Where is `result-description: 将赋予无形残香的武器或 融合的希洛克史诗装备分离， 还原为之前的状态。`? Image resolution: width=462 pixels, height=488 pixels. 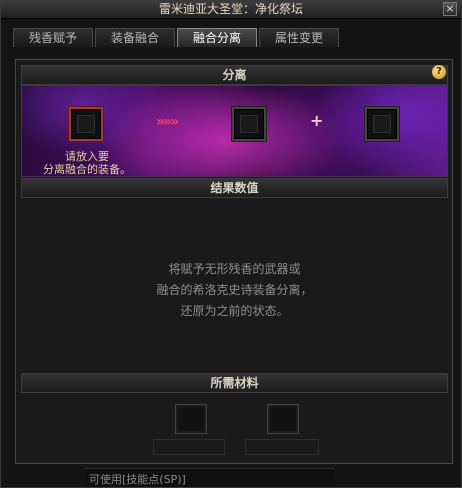 result-description: 将赋予无形残香的武器或 融合的希洛克史诗装备分离， 还原为之前的状态。 is located at coordinates (234, 290).